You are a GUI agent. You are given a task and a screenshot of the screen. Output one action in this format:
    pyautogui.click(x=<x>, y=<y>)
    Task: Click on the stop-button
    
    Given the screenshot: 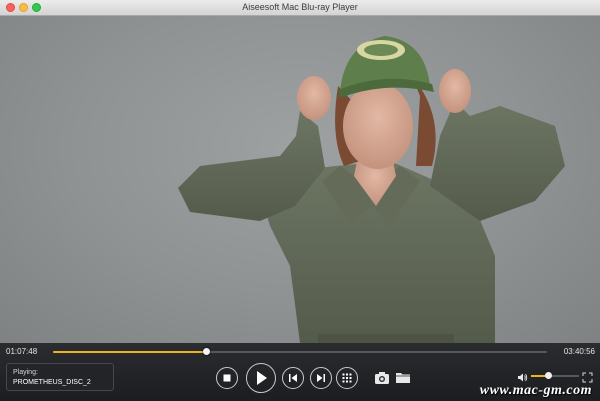 What is the action you would take?
    pyautogui.click(x=227, y=378)
    